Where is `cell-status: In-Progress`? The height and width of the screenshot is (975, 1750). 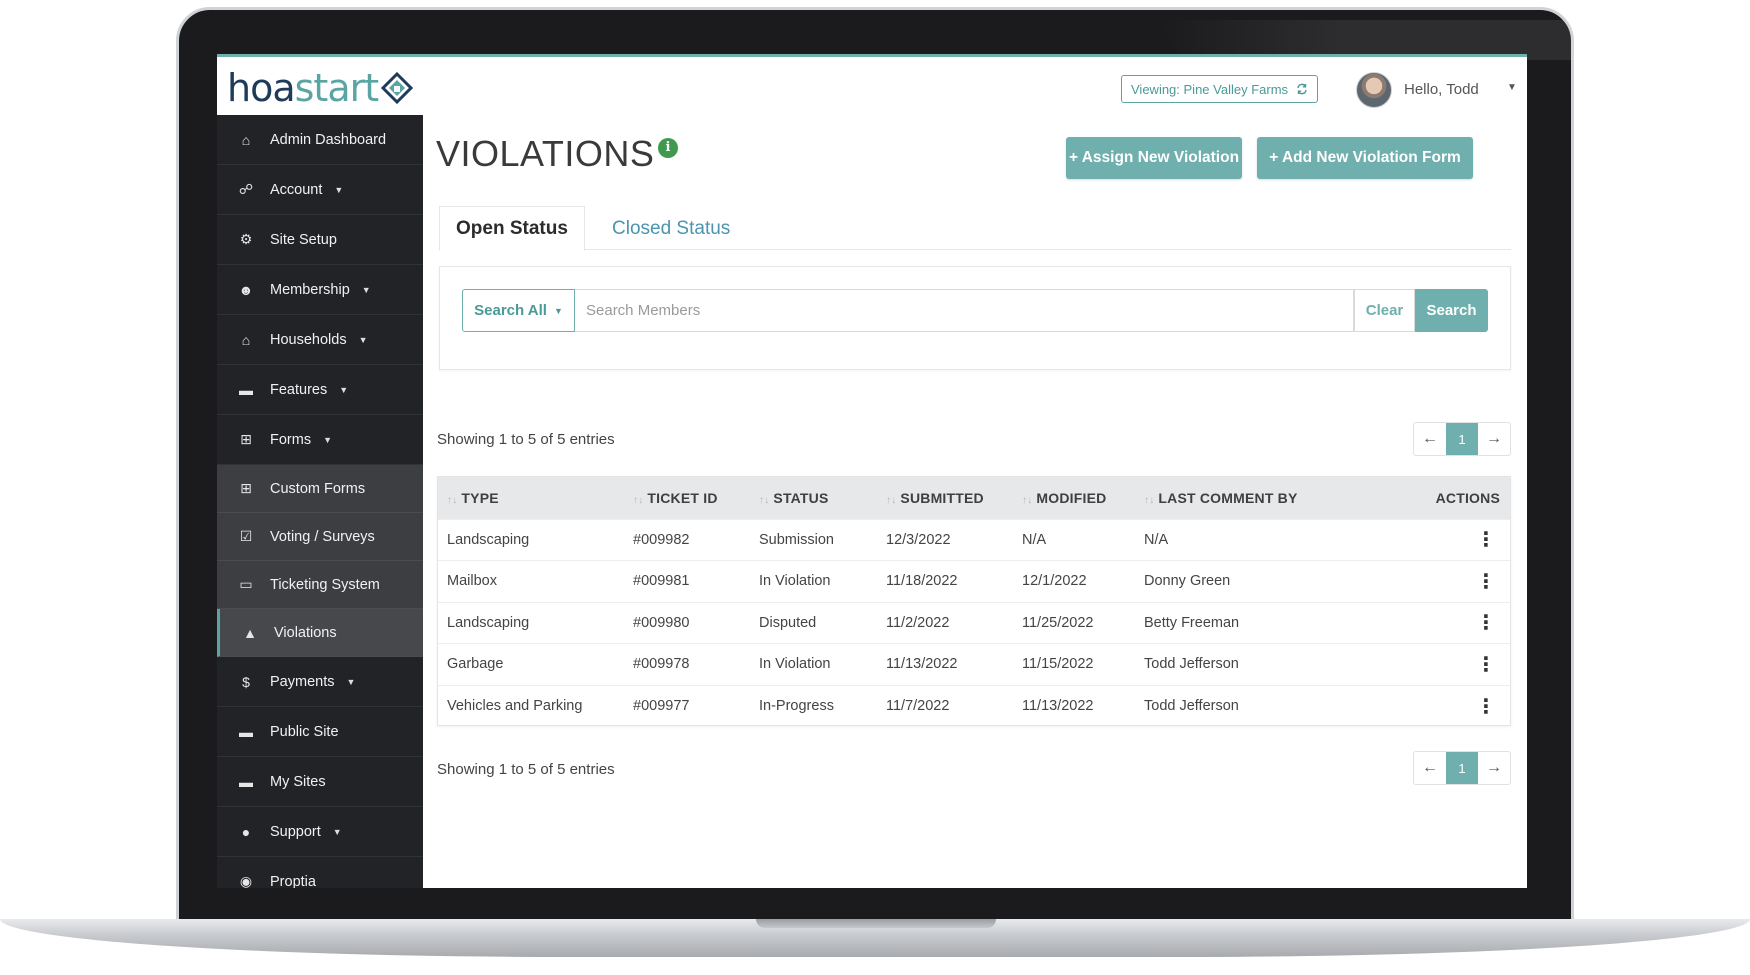 cell-status: In-Progress is located at coordinates (796, 706).